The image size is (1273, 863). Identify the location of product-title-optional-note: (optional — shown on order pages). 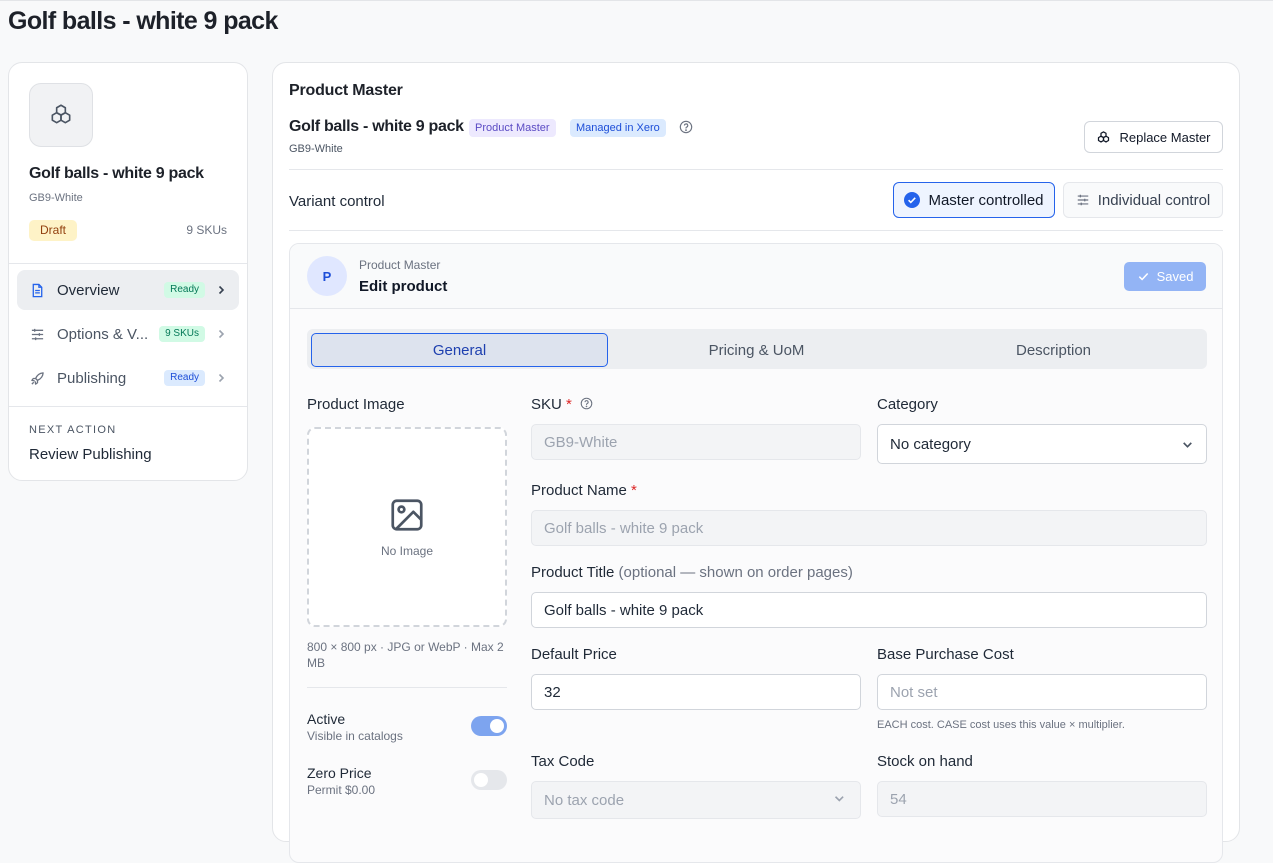
(735, 572).